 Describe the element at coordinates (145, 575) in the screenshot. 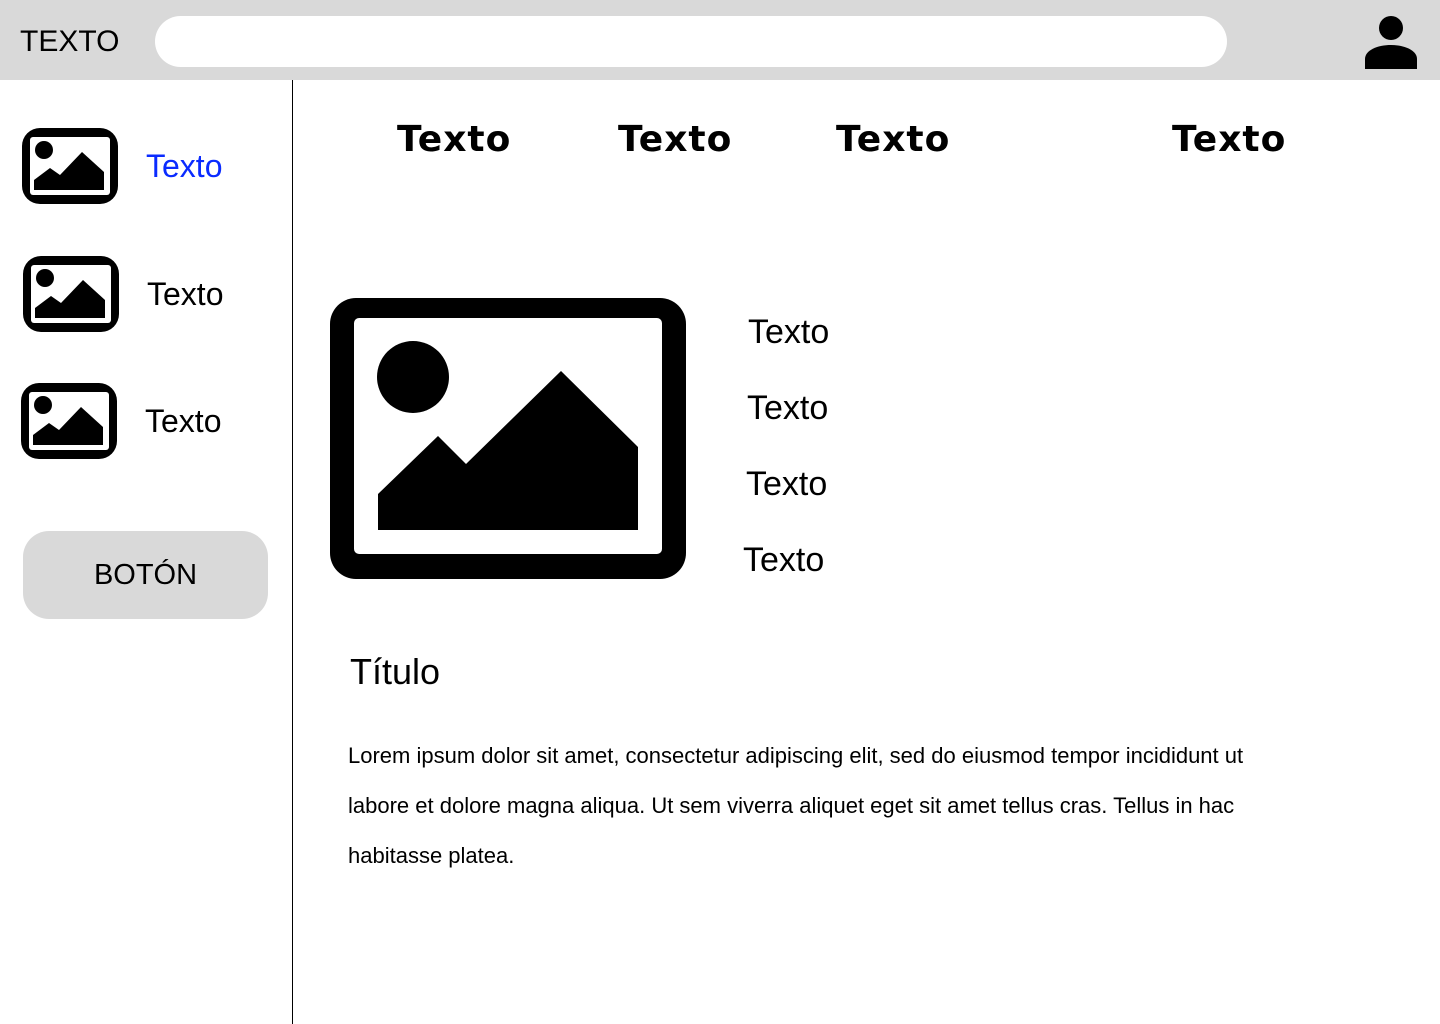

I see `main-button: BOTÓN` at that location.